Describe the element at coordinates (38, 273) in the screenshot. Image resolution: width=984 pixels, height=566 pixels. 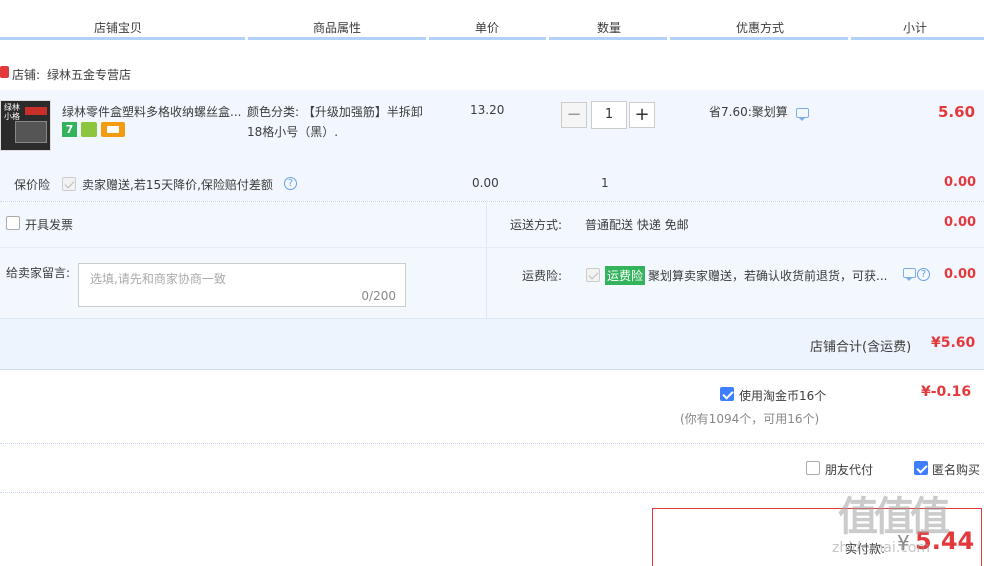
I see `message-label: 给卖家留言:` at that location.